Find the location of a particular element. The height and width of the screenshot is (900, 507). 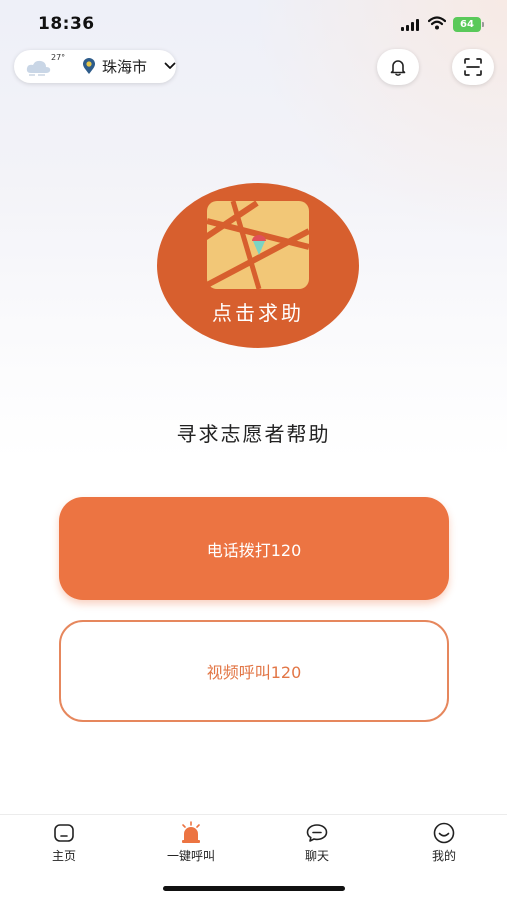

signal-icon is located at coordinates (411, 25).